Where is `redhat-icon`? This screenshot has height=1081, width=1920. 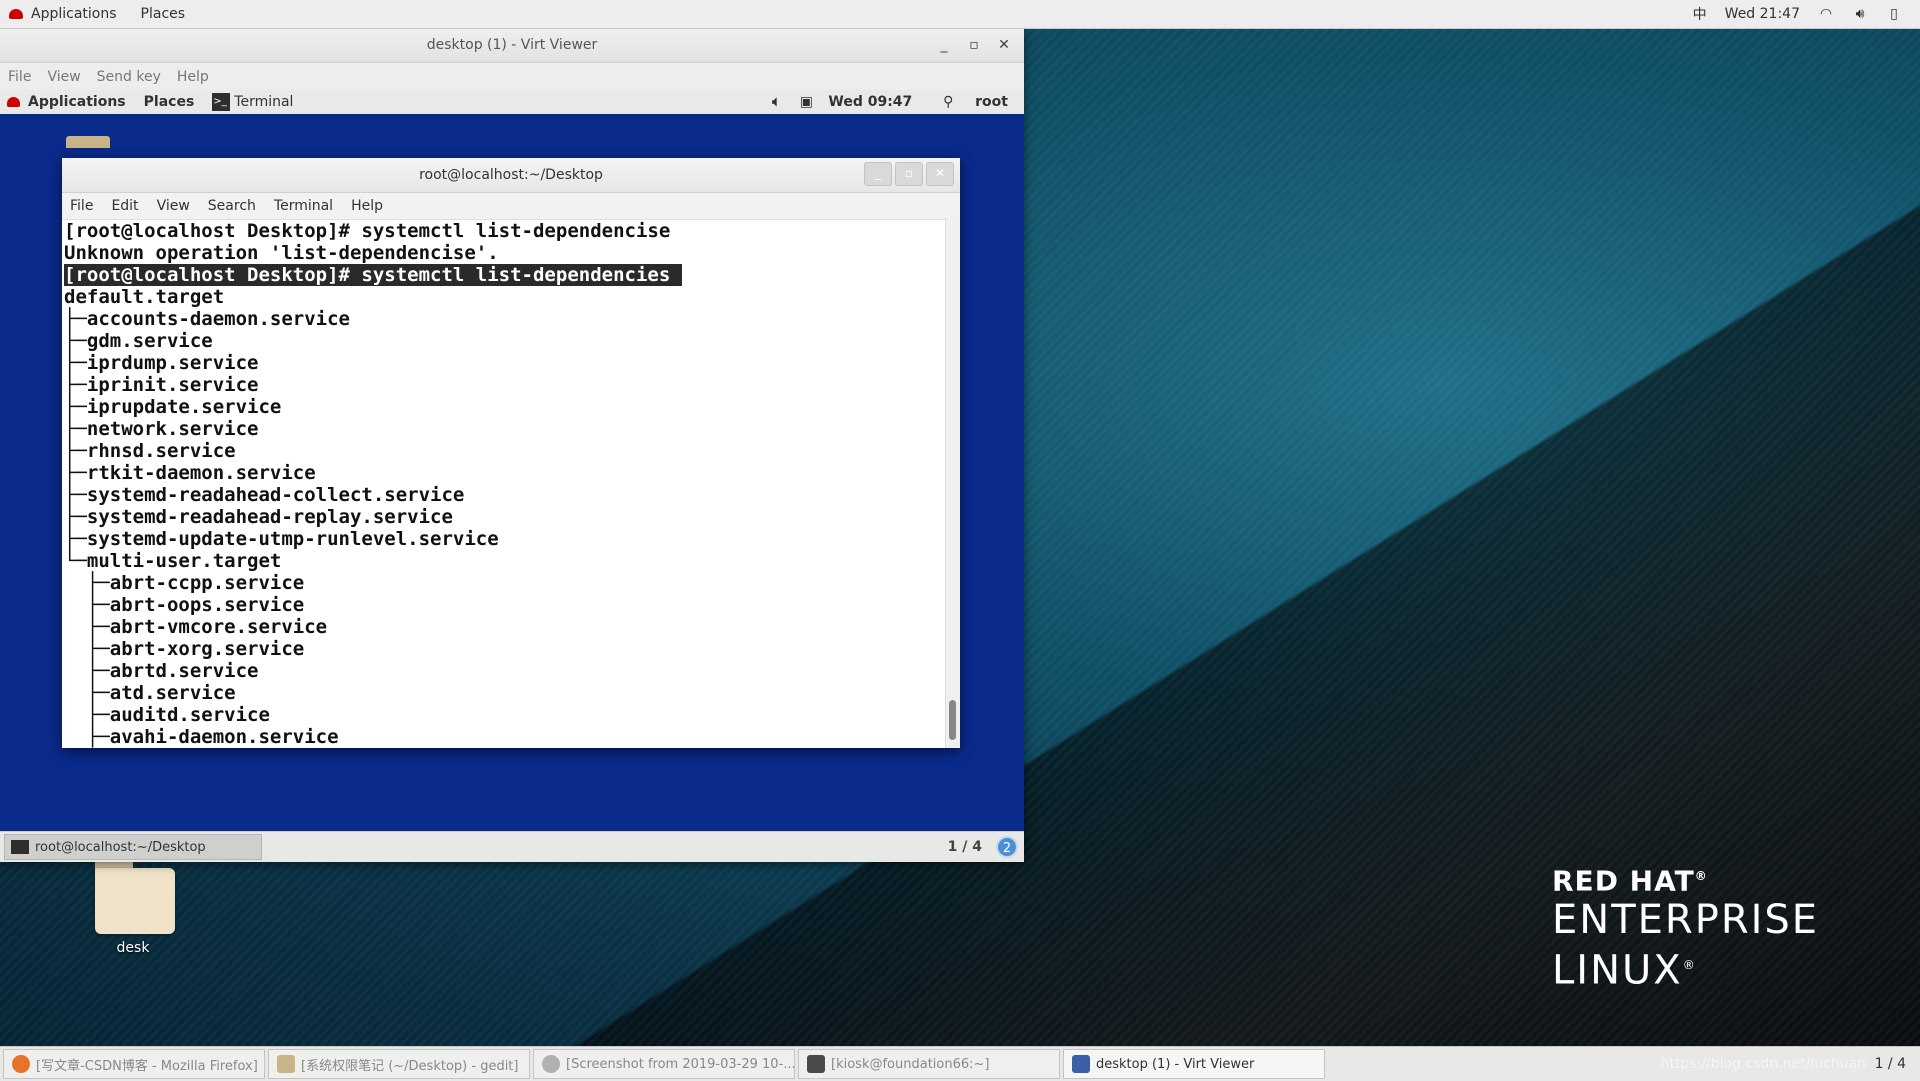
redhat-icon is located at coordinates (16, 14).